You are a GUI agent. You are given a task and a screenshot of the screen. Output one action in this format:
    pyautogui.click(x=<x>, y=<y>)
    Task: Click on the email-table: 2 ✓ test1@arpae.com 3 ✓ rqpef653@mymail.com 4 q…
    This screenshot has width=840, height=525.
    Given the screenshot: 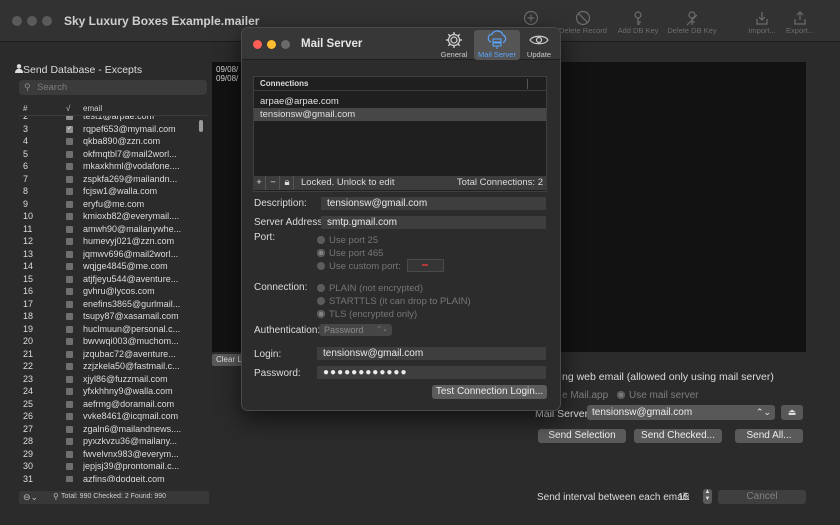 What is the action you would take?
    pyautogui.click(x=109, y=299)
    